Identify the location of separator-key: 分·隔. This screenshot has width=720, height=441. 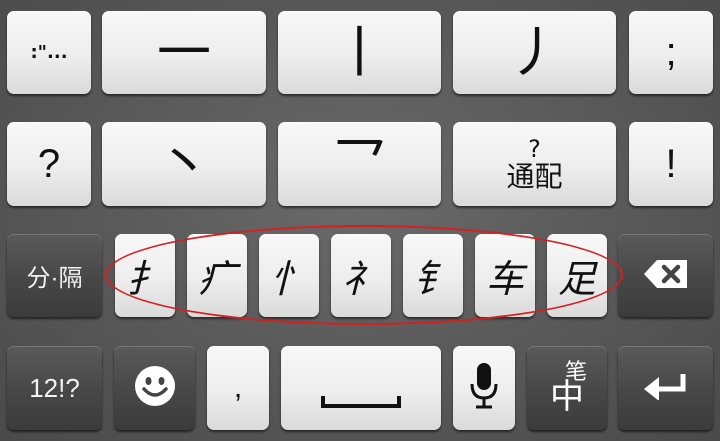
(54, 275).